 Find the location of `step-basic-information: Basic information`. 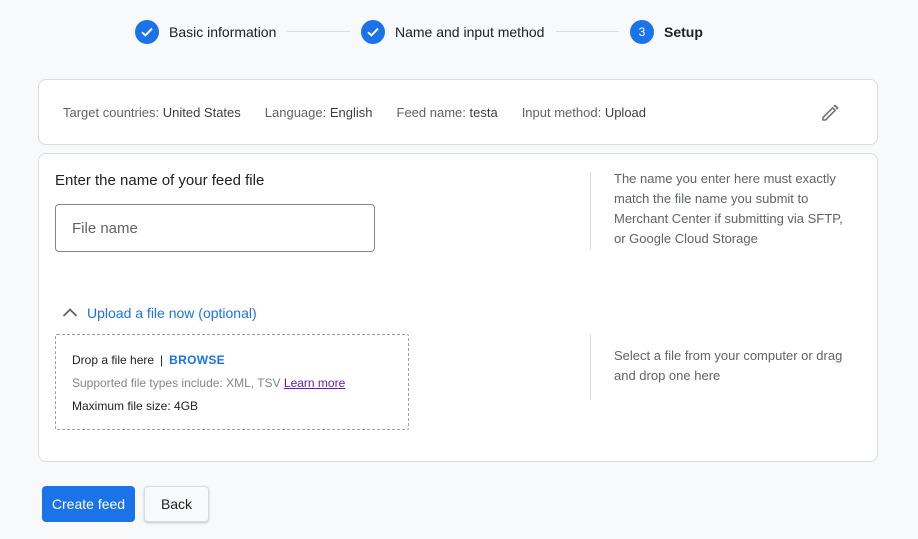

step-basic-information: Basic information is located at coordinates (205, 32).